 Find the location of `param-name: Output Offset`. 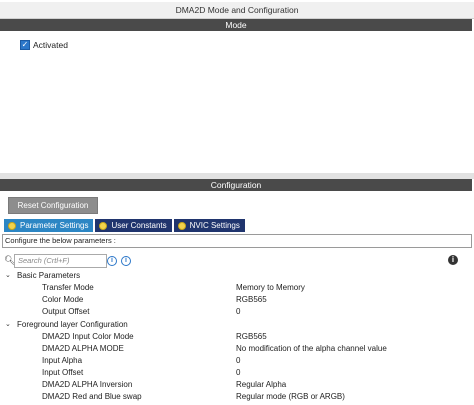

param-name: Output Offset is located at coordinates (66, 311).